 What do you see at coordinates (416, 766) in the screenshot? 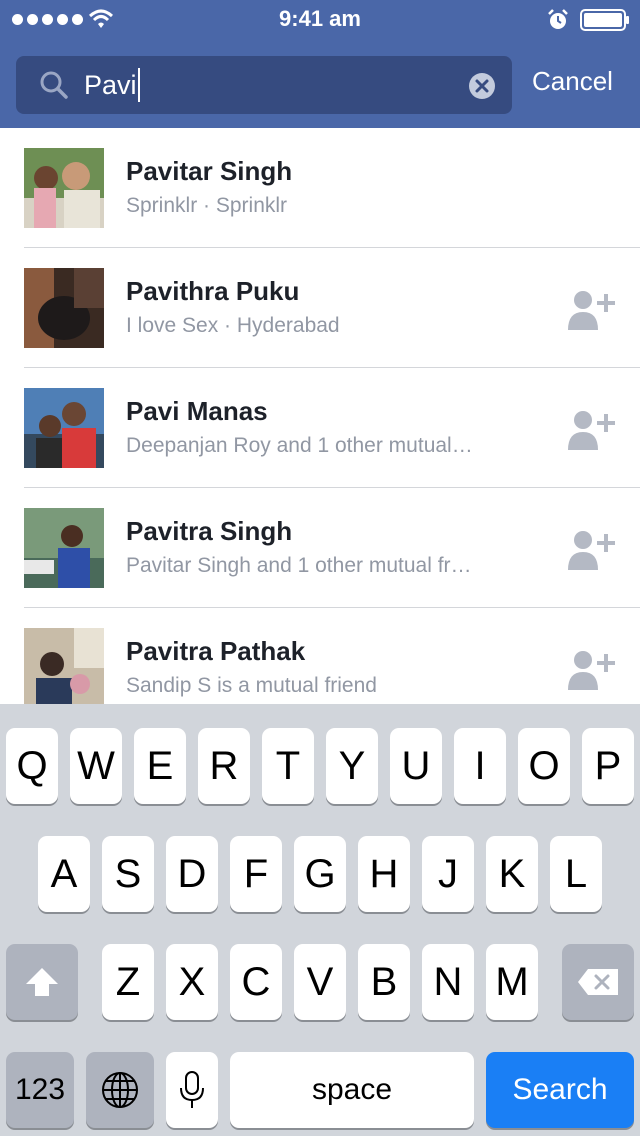
I see `key-u: U` at bounding box center [416, 766].